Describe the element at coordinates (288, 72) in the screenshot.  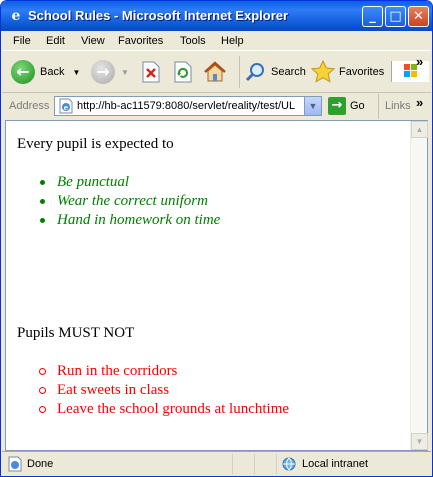
I see `search-label: Search` at that location.